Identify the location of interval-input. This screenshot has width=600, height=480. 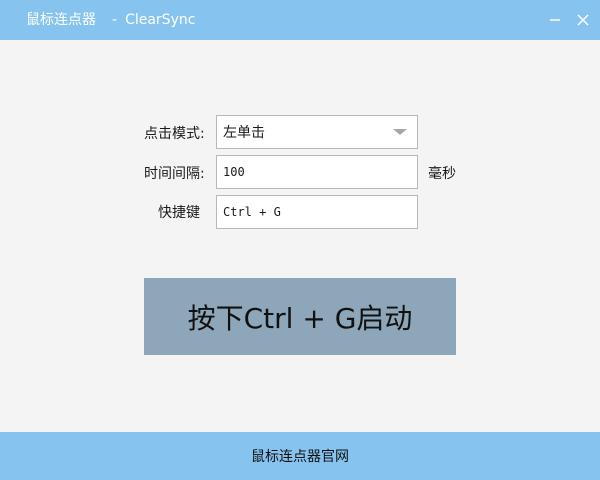
(317, 172).